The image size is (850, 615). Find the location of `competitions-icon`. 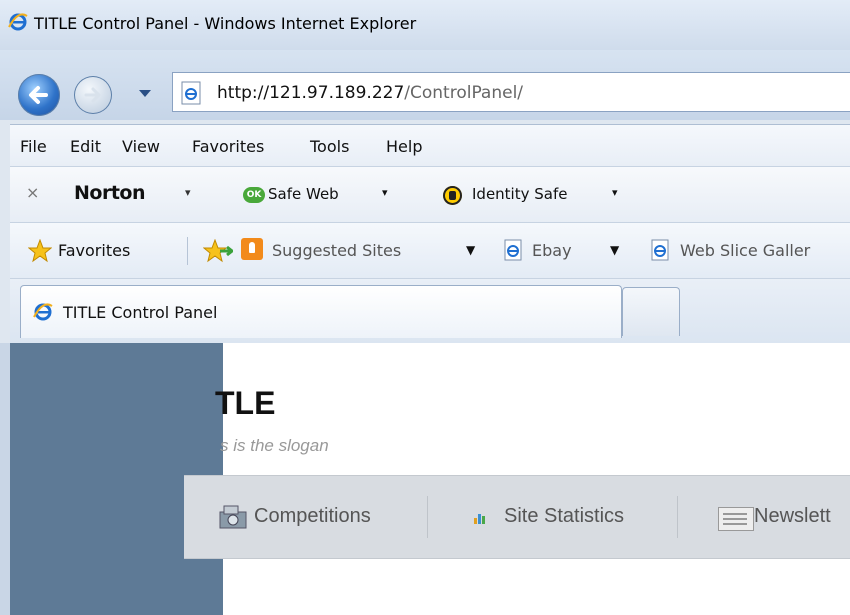

competitions-icon is located at coordinates (235, 517).